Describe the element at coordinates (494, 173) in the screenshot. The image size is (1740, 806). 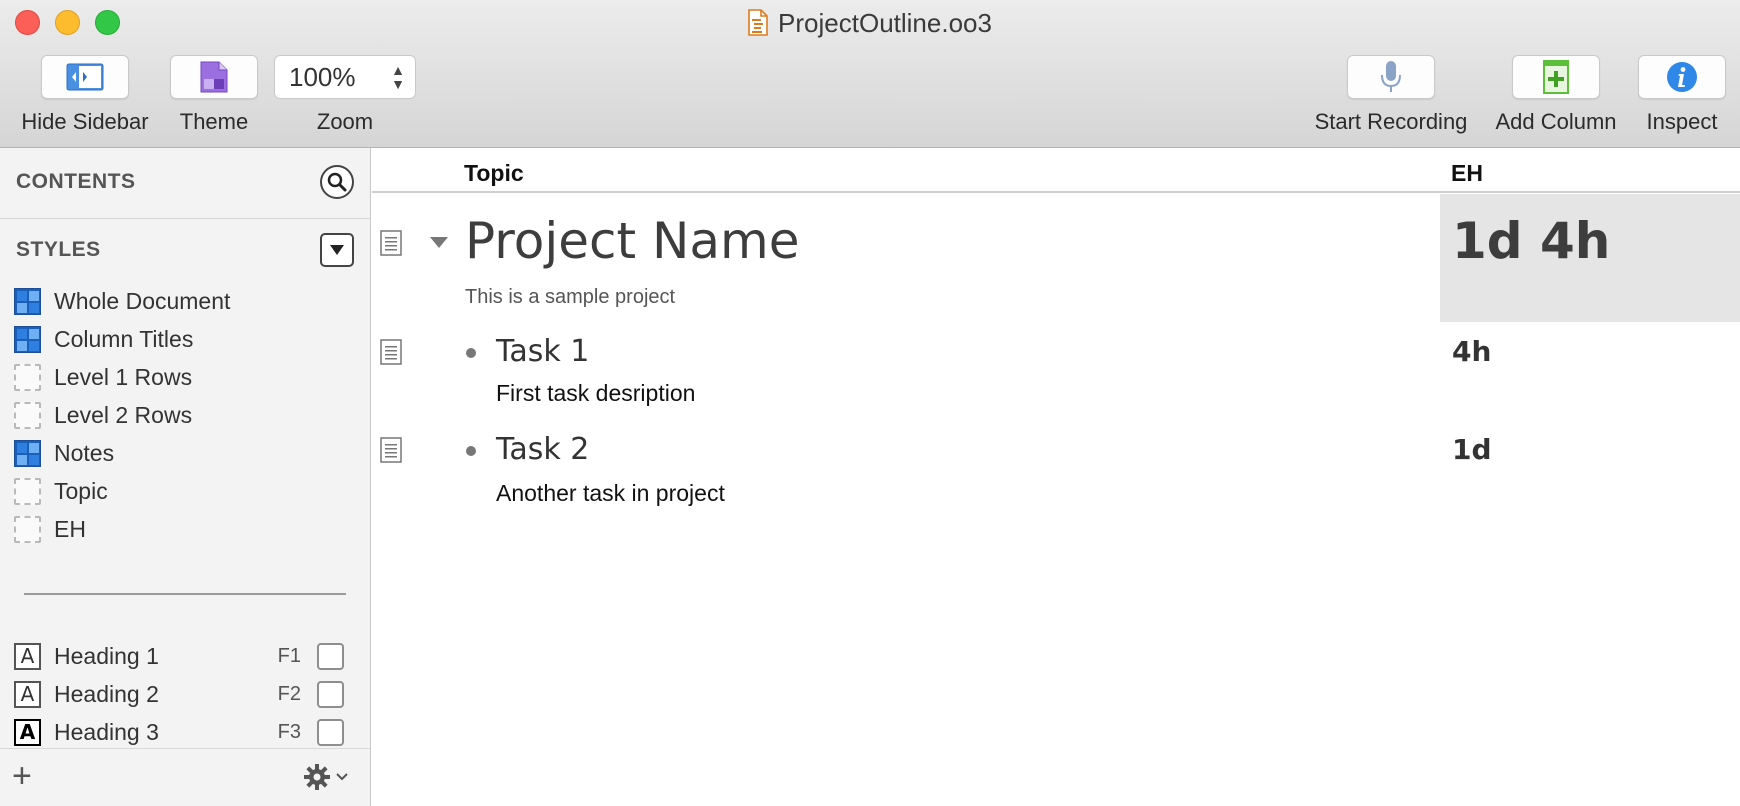
I see `topic-column-header: Topic` at that location.